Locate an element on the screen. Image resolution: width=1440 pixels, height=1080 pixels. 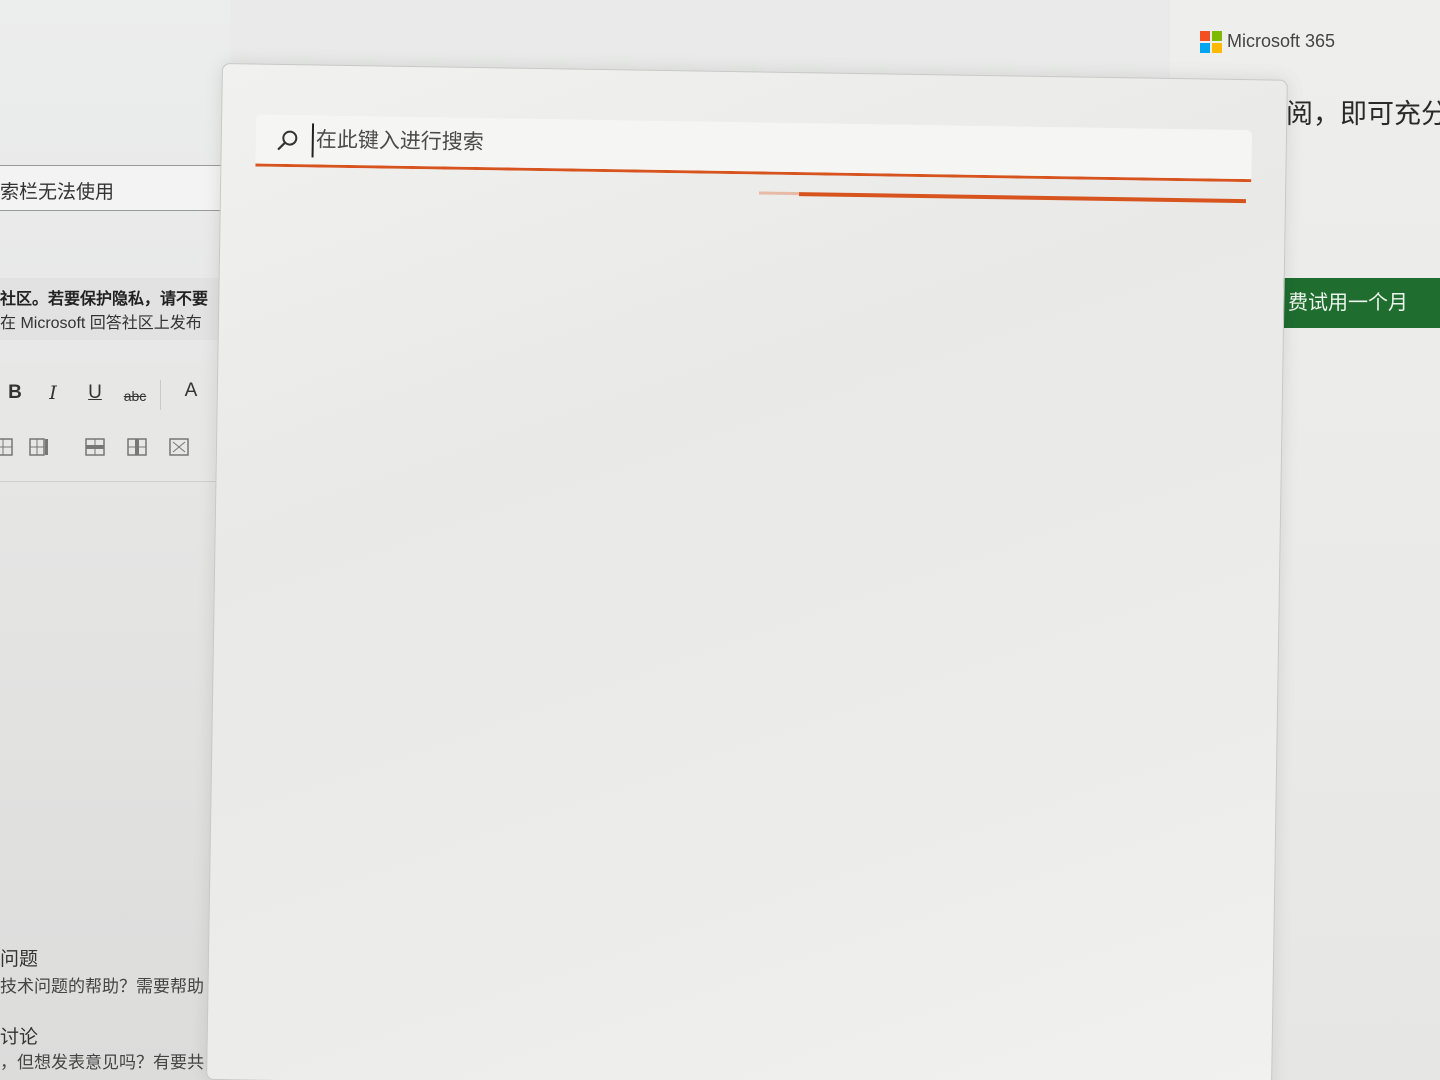
question-title-field: 索栏无法使用 is located at coordinates (111, 188).